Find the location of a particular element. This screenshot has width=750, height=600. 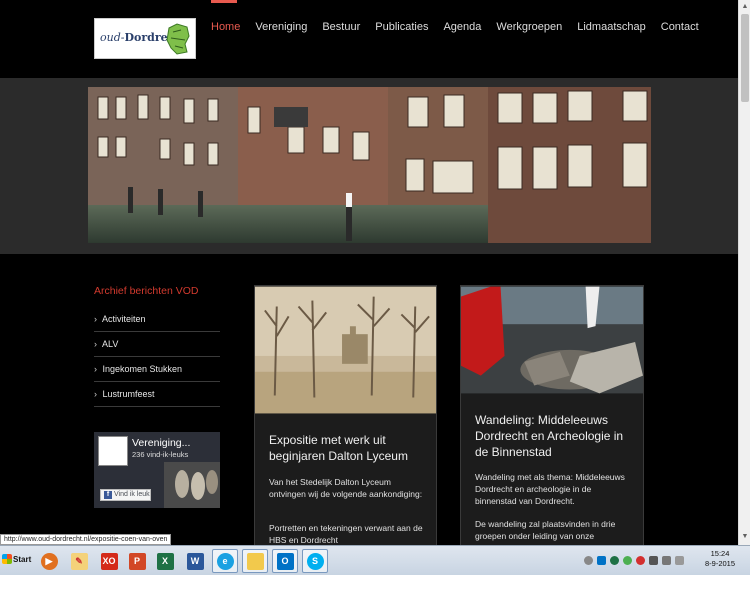

facebook-like-button: f Vind ik leuk is located at coordinates (125, 495).